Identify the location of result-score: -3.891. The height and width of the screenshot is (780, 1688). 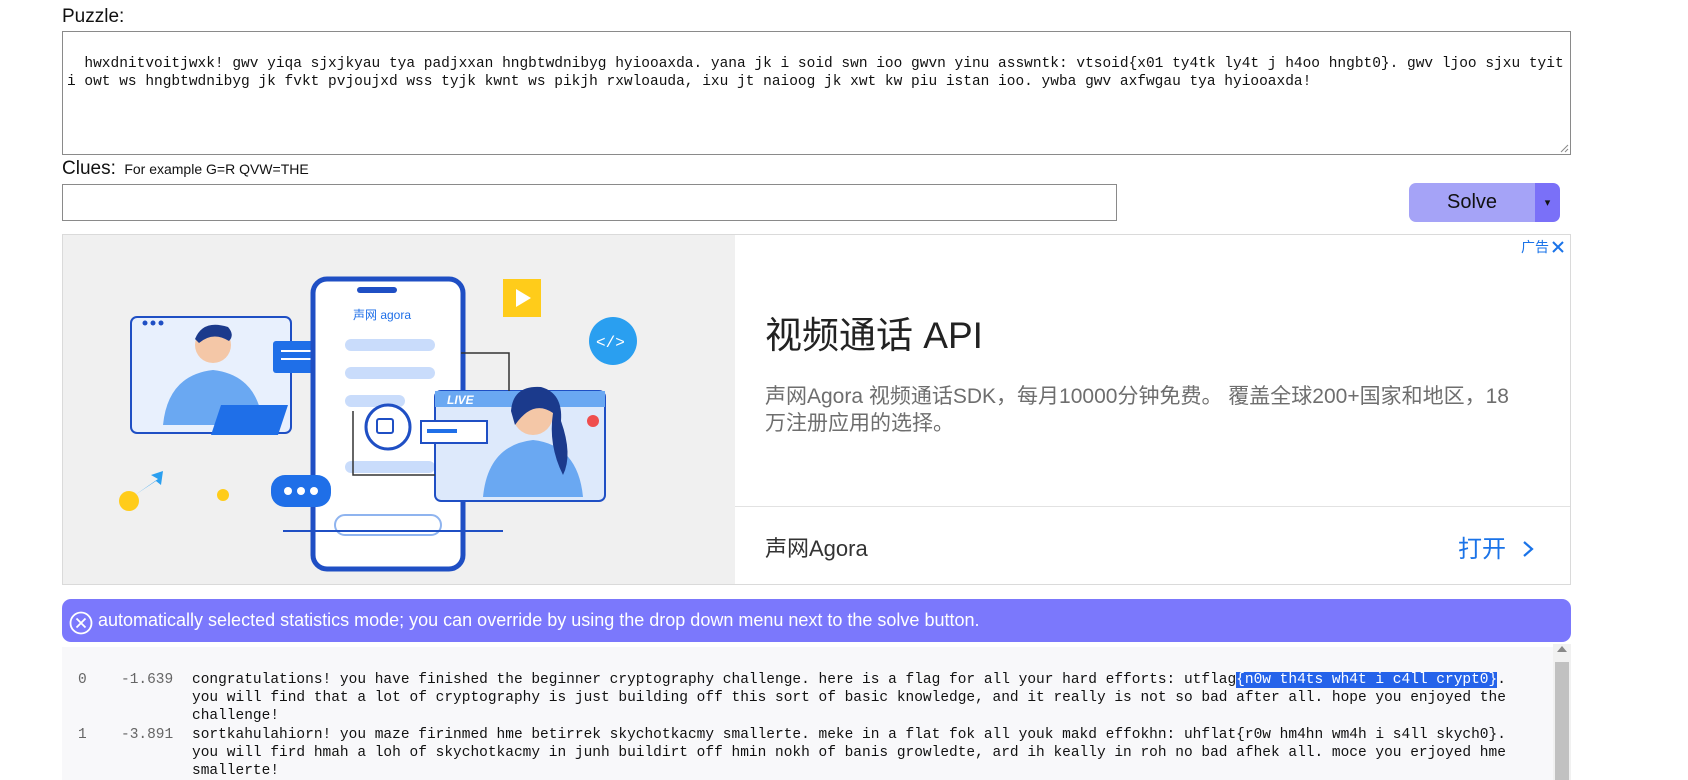
(147, 735).